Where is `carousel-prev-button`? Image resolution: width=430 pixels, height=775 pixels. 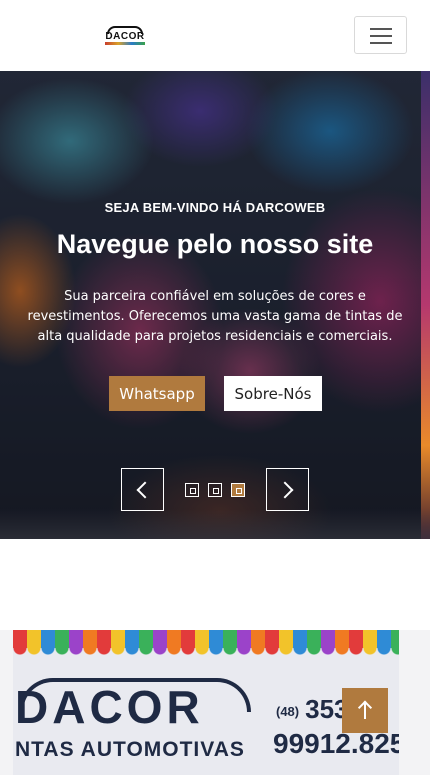
carousel-prev-button is located at coordinates (142, 489).